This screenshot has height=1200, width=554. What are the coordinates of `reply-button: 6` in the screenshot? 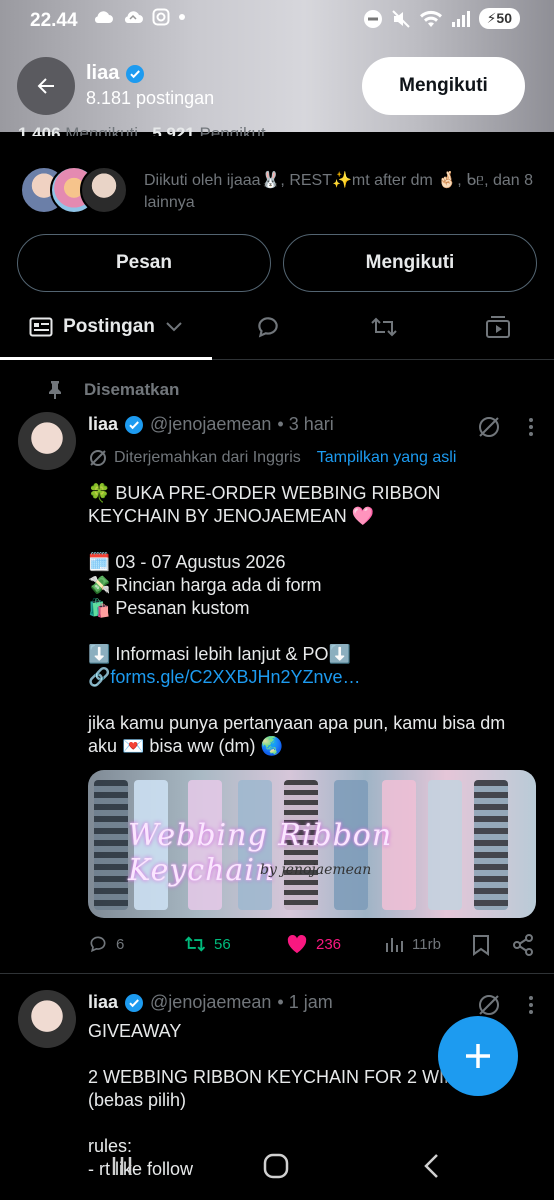 It's located at (106, 944).